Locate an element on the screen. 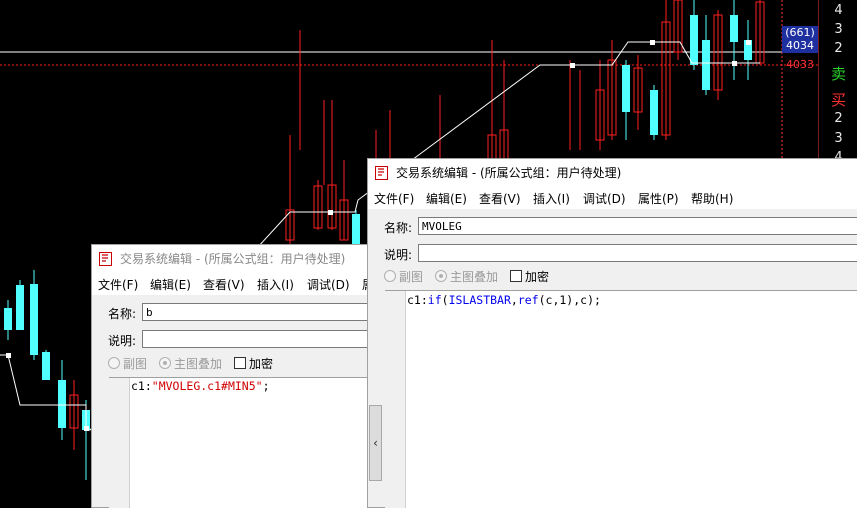 Image resolution: width=857 pixels, height=508 pixels. code-keyword-if: if is located at coordinates (434, 300).